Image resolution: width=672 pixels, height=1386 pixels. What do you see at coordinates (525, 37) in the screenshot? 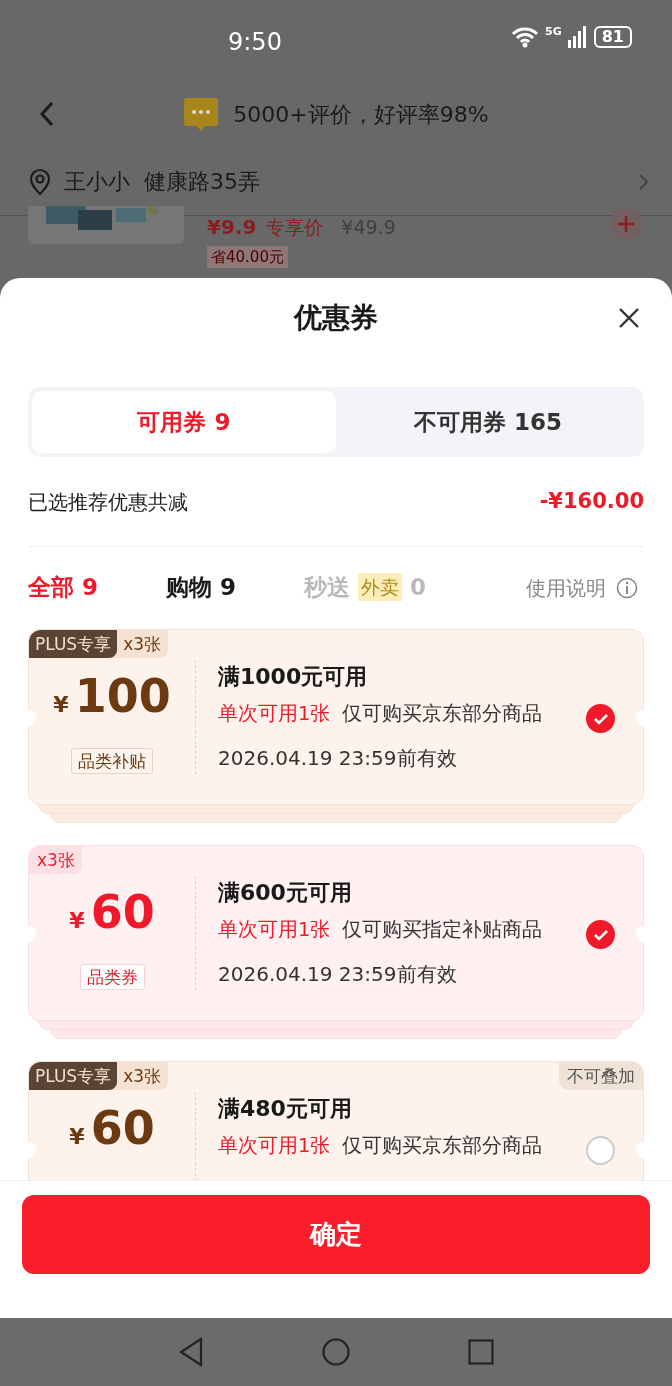
I see `wifi-icon` at bounding box center [525, 37].